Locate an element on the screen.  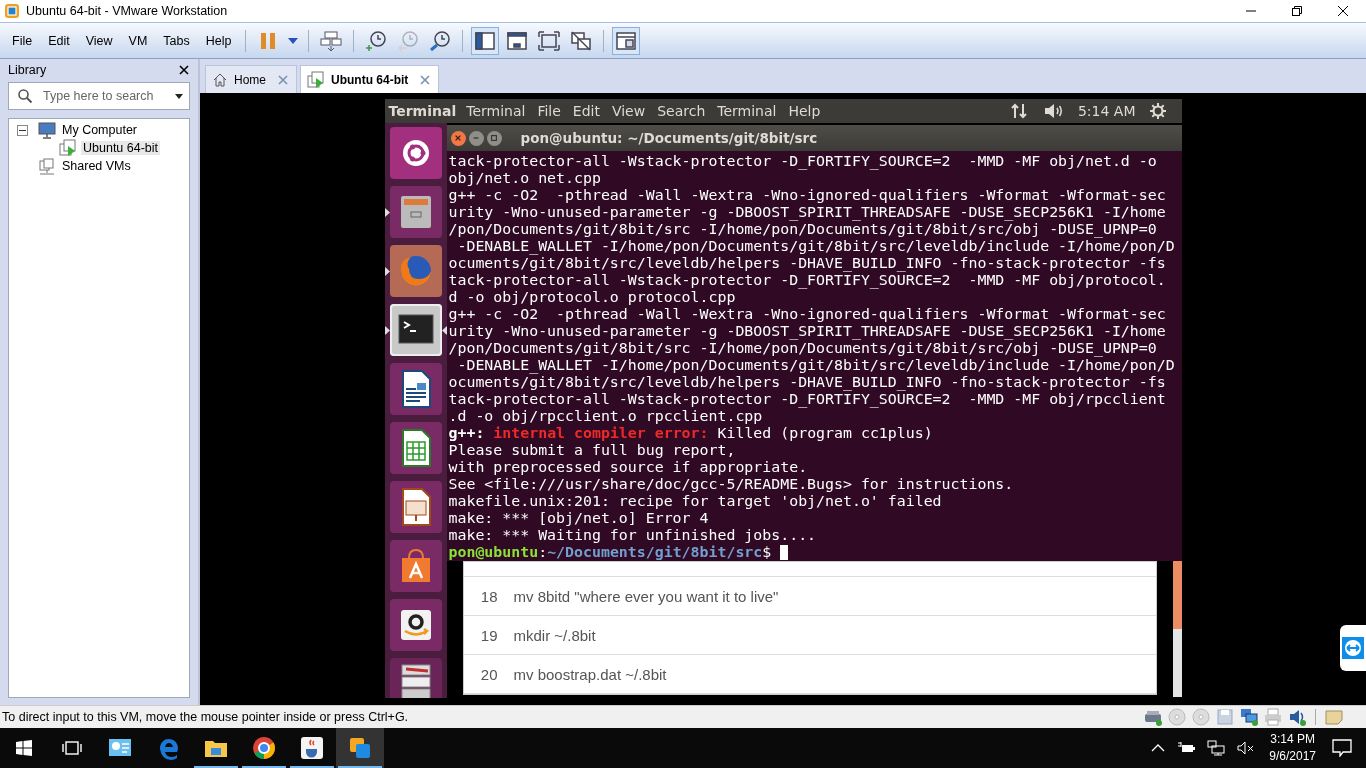
search-field: Type here to search is located at coordinates (99, 96).